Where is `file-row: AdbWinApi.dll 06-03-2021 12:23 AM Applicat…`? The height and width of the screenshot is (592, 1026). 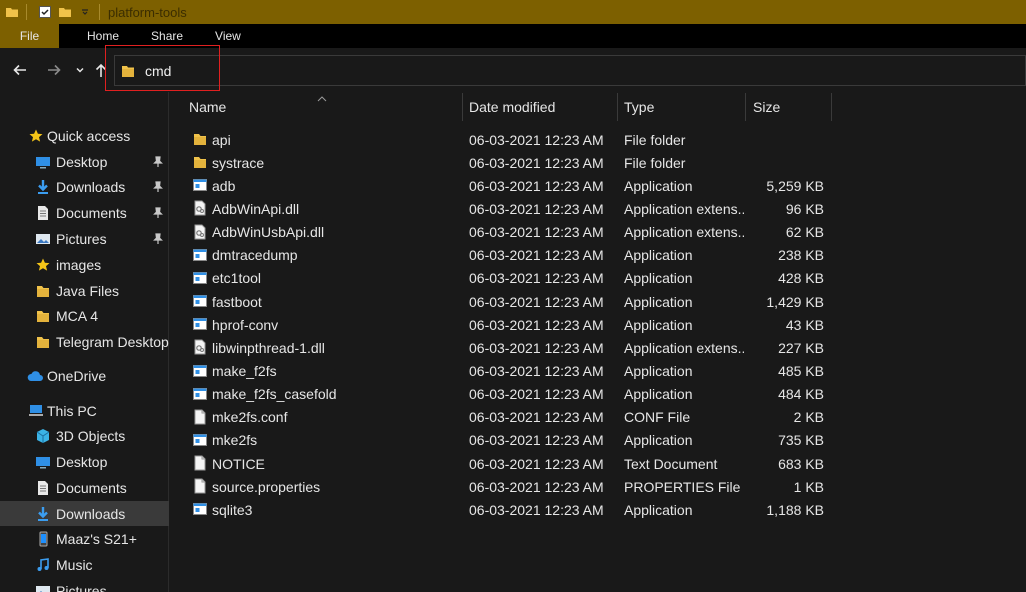
file-row: AdbWinApi.dll 06-03-2021 12:23 AM Applicat… is located at coordinates (509, 208).